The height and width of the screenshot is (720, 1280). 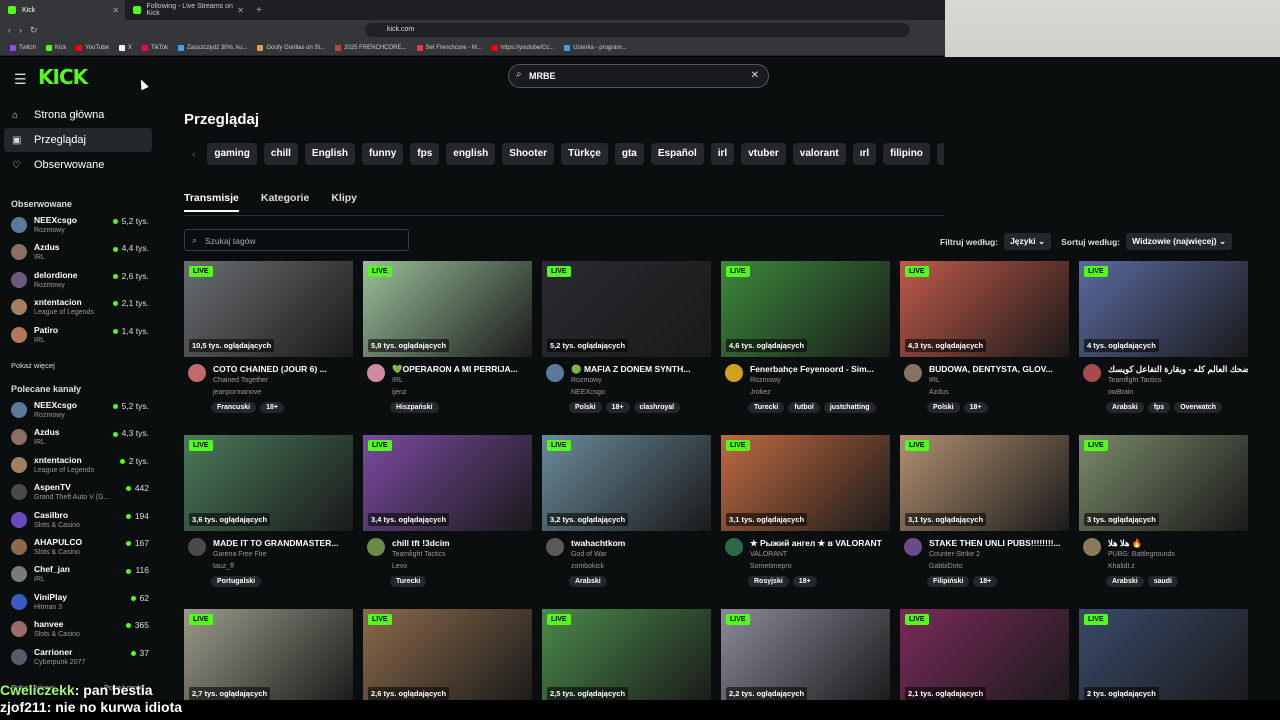 What do you see at coordinates (56, 47) in the screenshot?
I see `bookmark: Kick` at bounding box center [56, 47].